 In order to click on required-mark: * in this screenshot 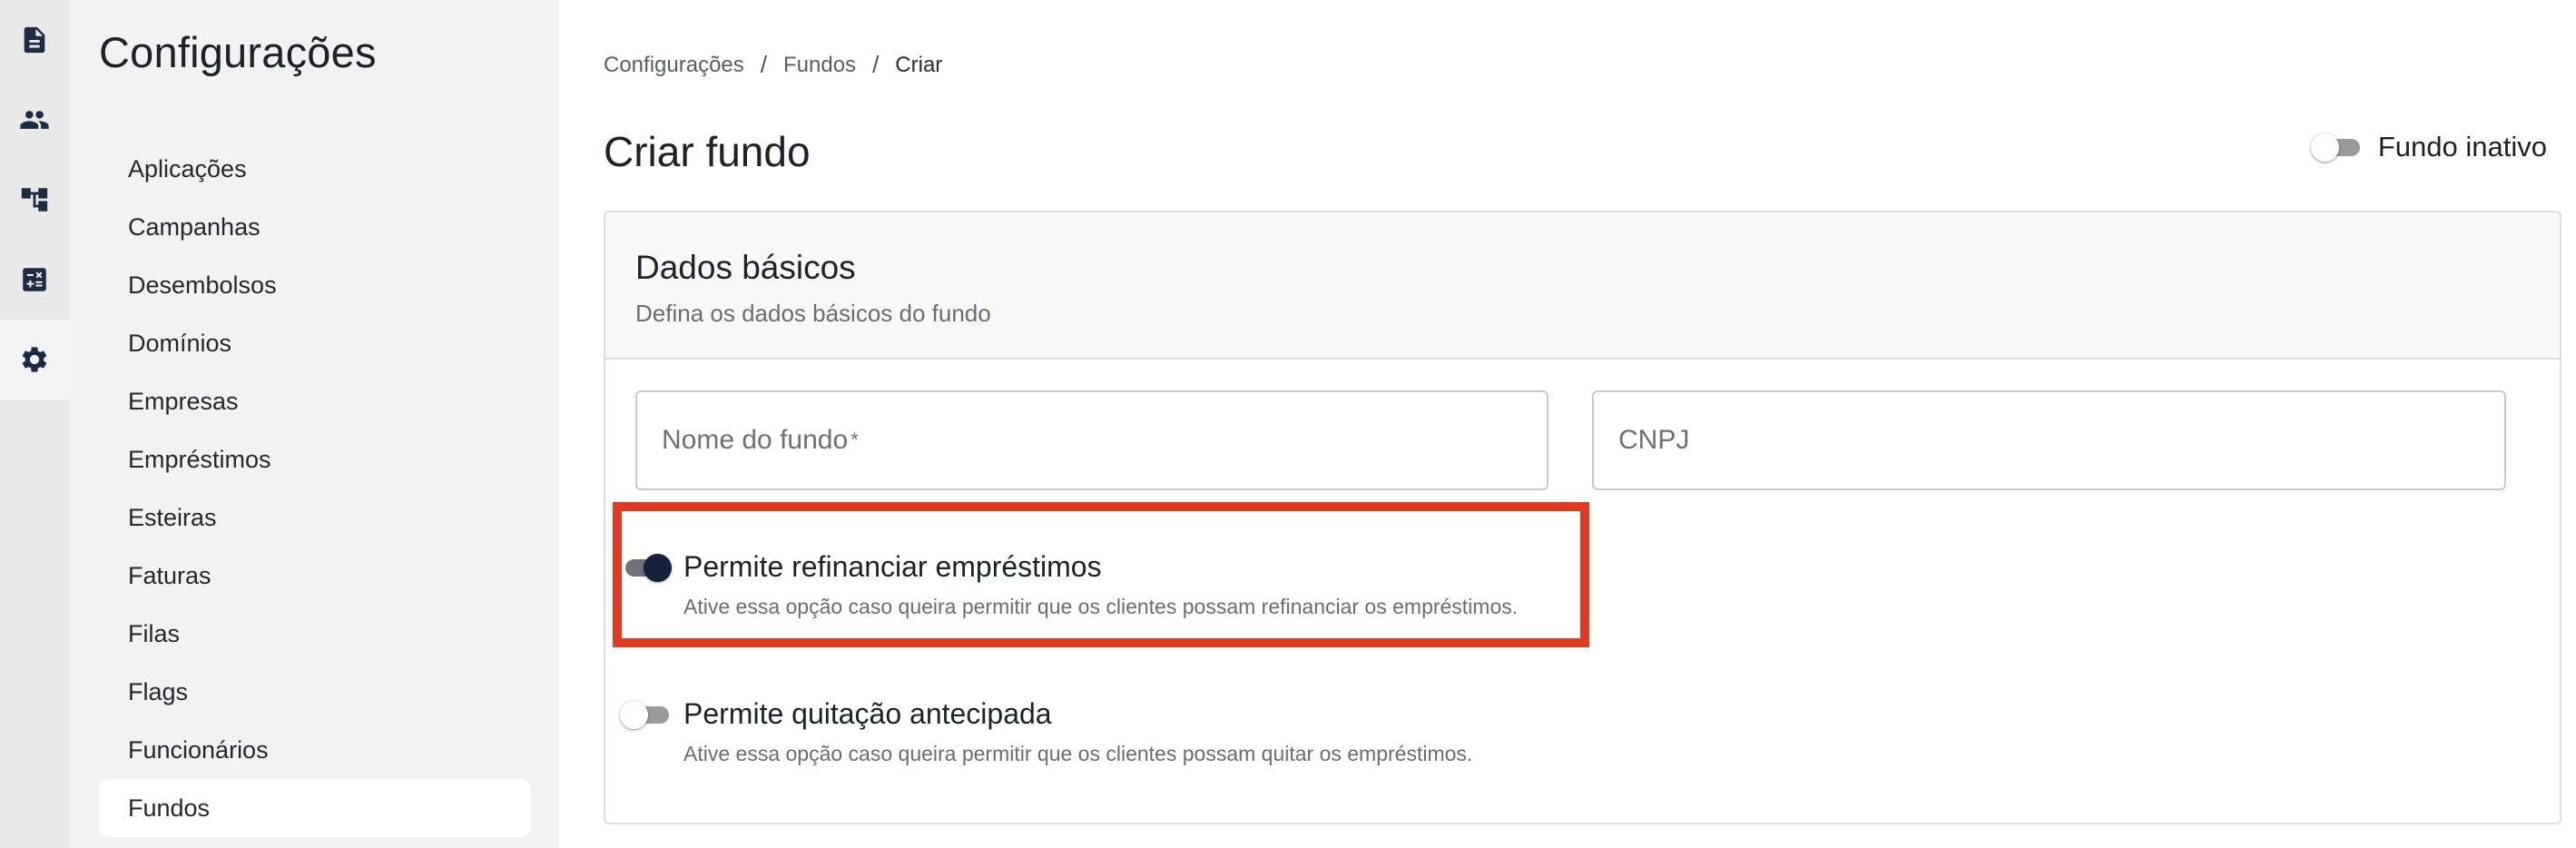, I will do `click(854, 440)`.